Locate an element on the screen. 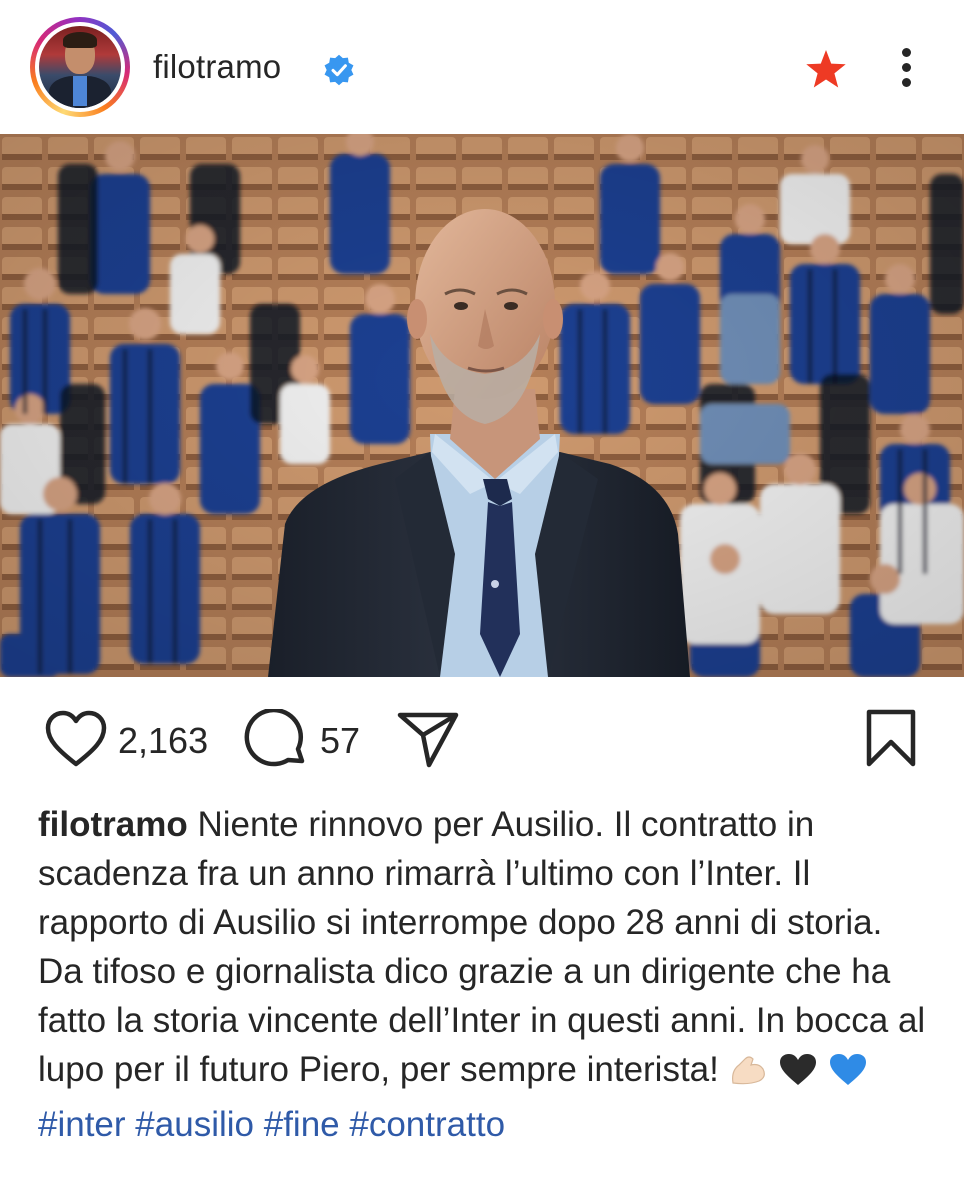 The image size is (964, 1204). bookmark-icon is located at coordinates (891, 738).